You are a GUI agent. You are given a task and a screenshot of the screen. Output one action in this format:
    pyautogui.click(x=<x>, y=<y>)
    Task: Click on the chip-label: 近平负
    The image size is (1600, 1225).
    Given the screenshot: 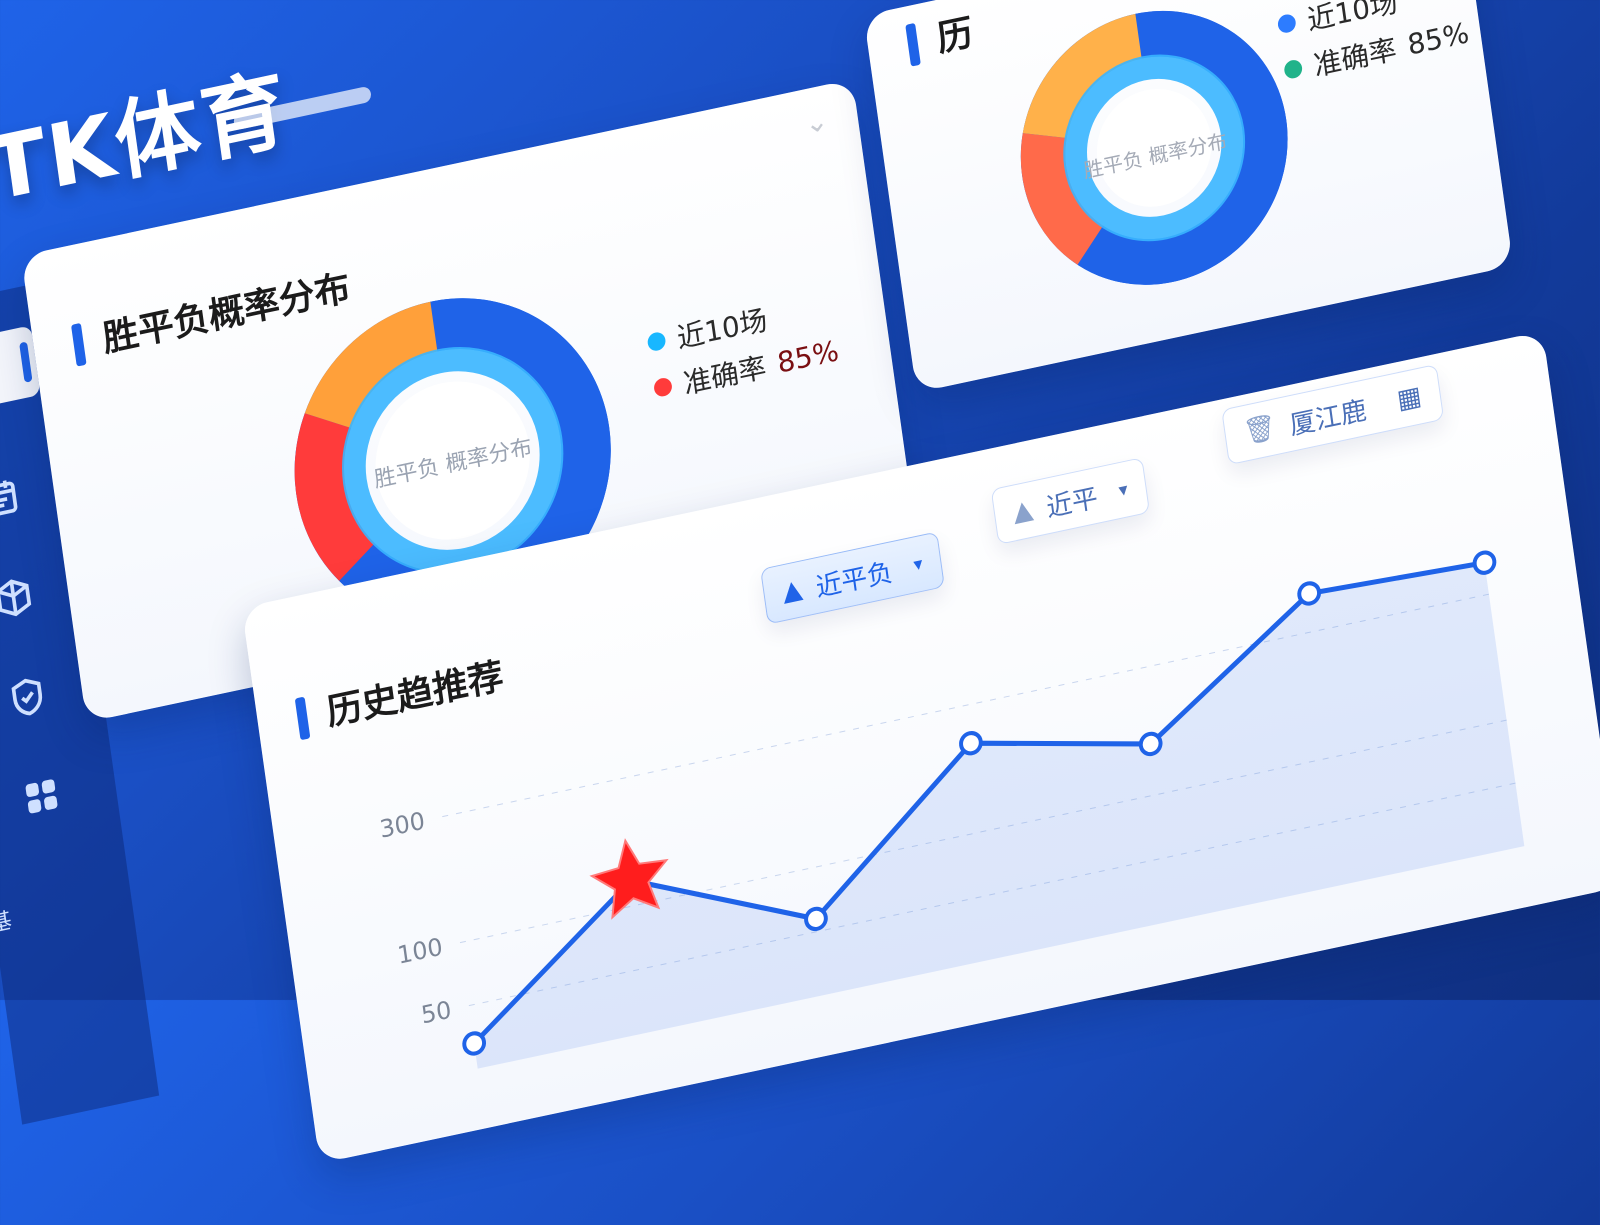 What is the action you would take?
    pyautogui.click(x=854, y=580)
    